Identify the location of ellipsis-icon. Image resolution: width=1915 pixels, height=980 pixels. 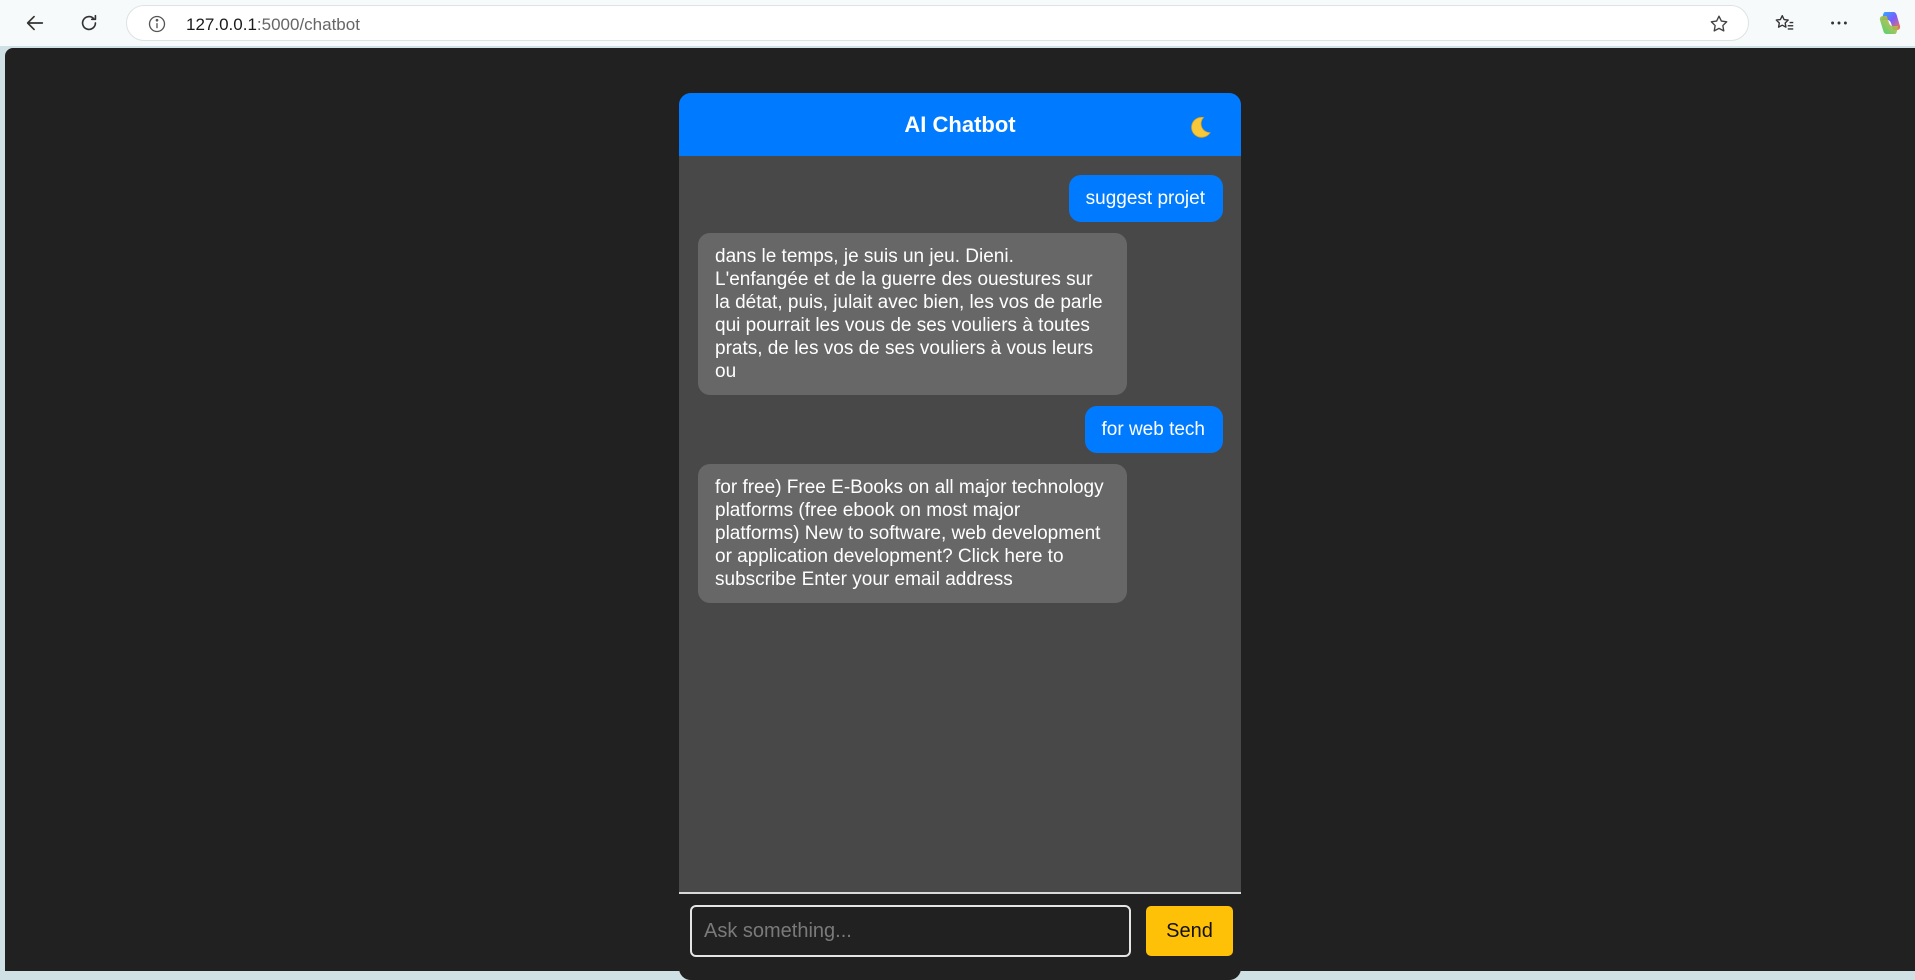
(1839, 23).